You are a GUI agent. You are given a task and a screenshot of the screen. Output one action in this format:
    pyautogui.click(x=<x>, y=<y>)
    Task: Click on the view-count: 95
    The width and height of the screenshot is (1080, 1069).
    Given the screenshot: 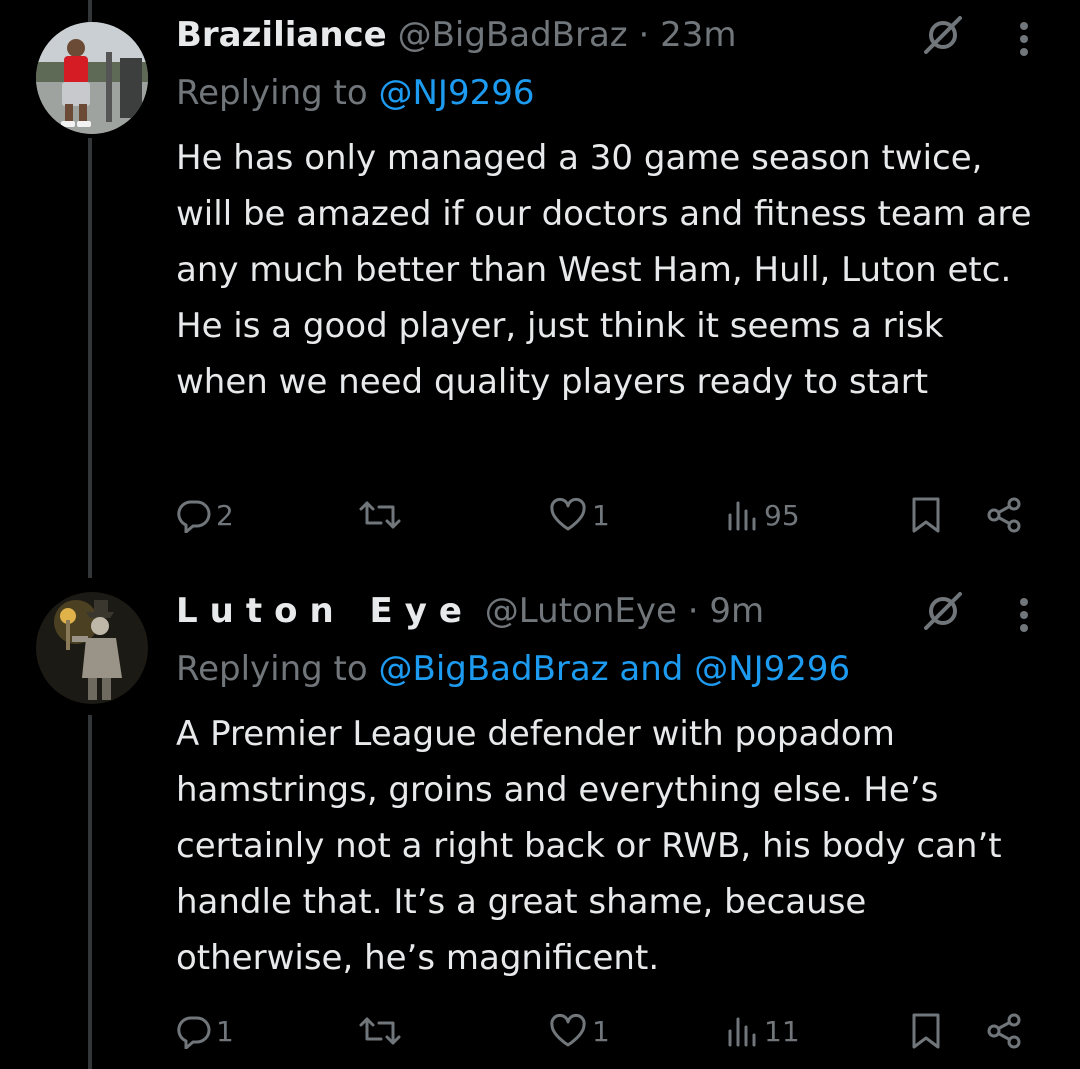 What is the action you would take?
    pyautogui.click(x=782, y=515)
    